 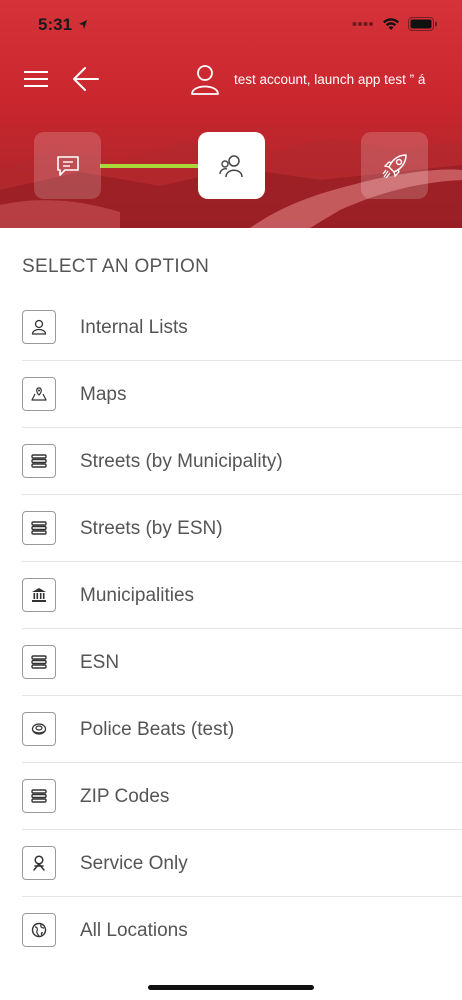 I want to click on step-rocket, so click(x=394, y=165).